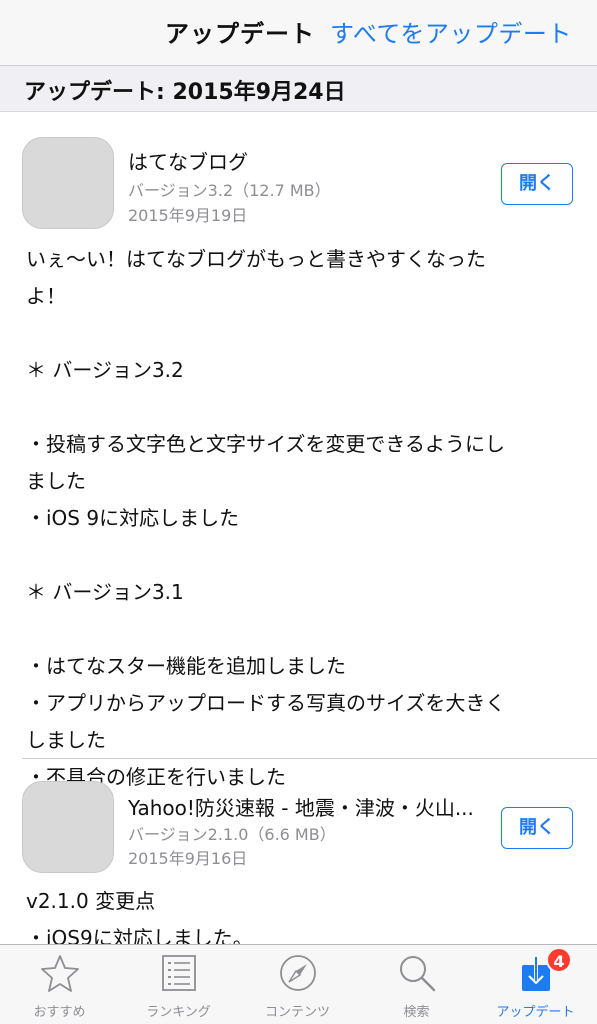 Image resolution: width=597 pixels, height=1024 pixels. I want to click on list-icon, so click(179, 973).